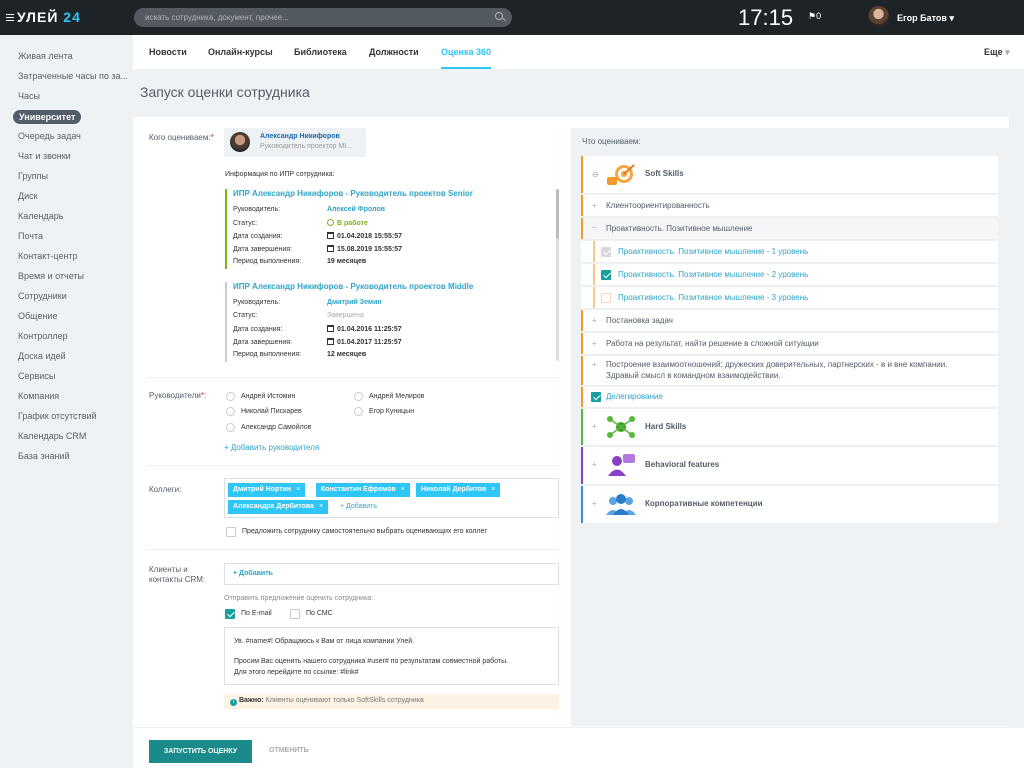 This screenshot has height=768, width=1024. I want to click on clock: 17:15, so click(766, 17).